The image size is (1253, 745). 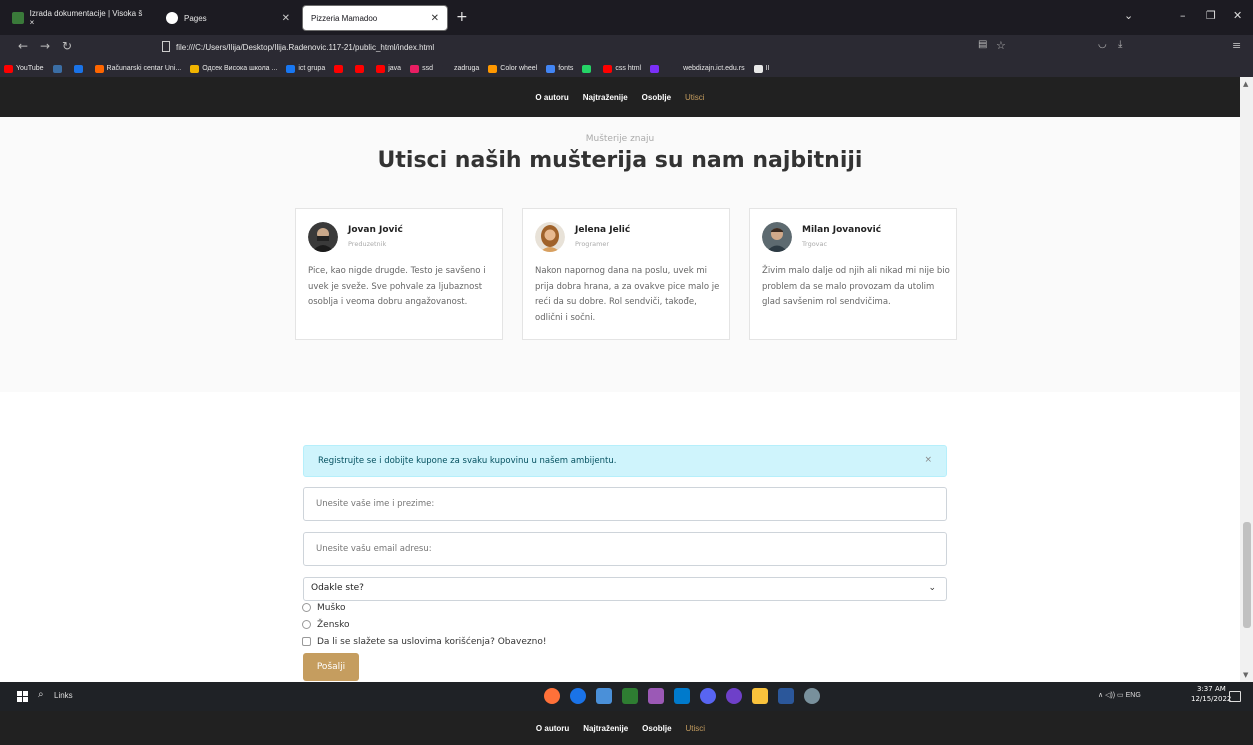 What do you see at coordinates (519, 68) in the screenshot?
I see `bookmark-label: Color wheel` at bounding box center [519, 68].